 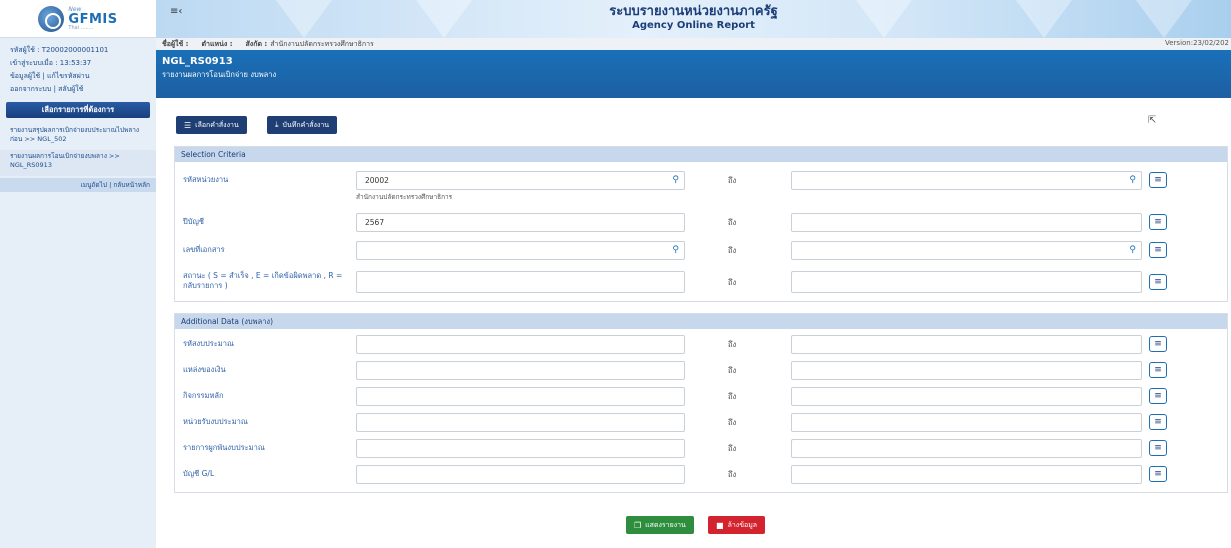 I want to click on budget-unit-to-input, so click(x=966, y=422).